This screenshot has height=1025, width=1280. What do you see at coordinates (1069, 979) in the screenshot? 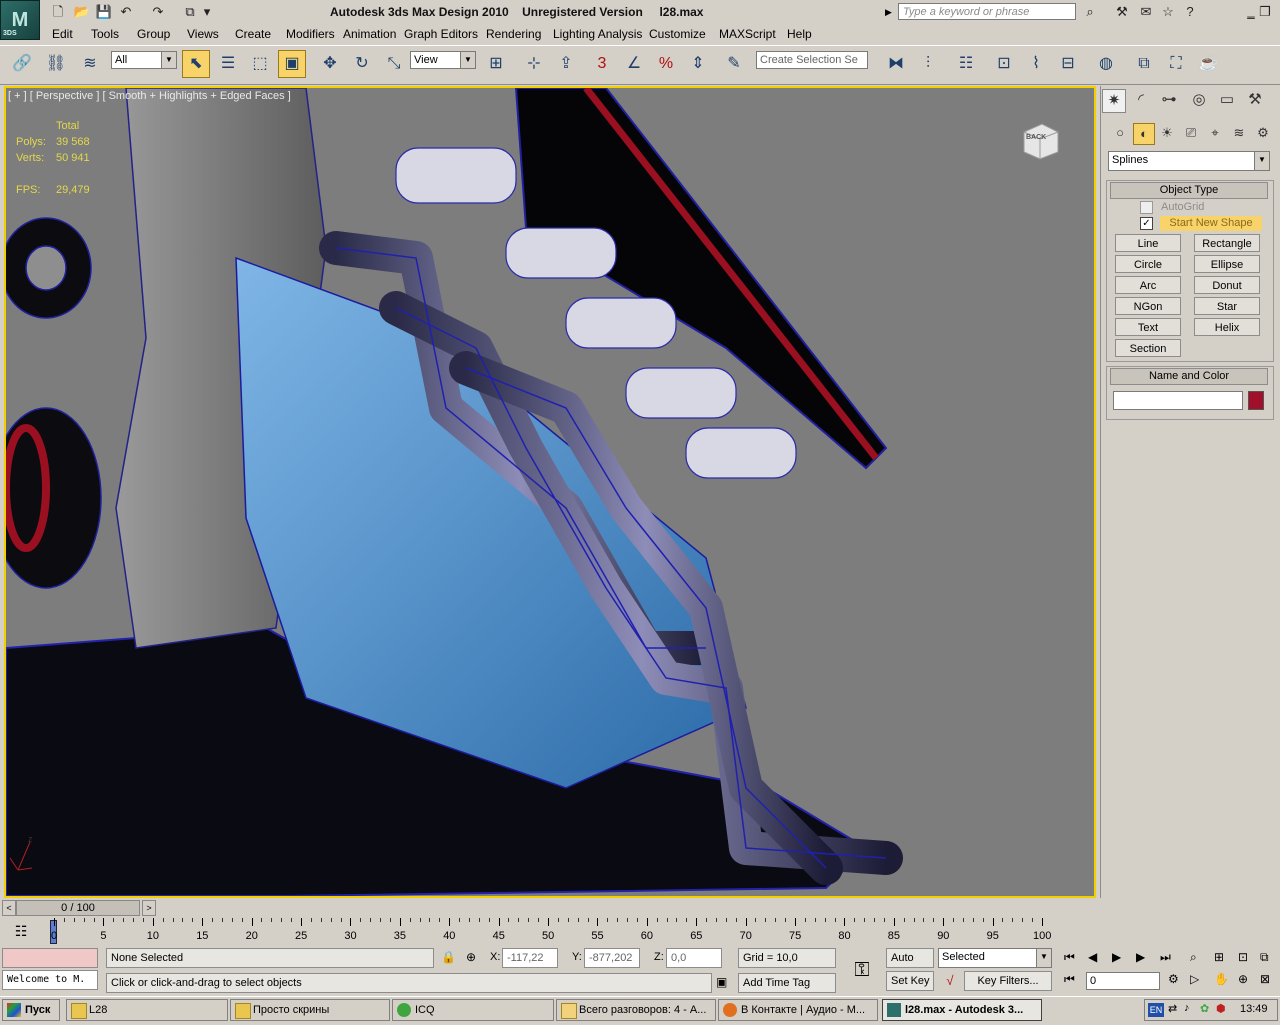
I see `key-mode-toggle-icon: ⏮` at bounding box center [1069, 979].